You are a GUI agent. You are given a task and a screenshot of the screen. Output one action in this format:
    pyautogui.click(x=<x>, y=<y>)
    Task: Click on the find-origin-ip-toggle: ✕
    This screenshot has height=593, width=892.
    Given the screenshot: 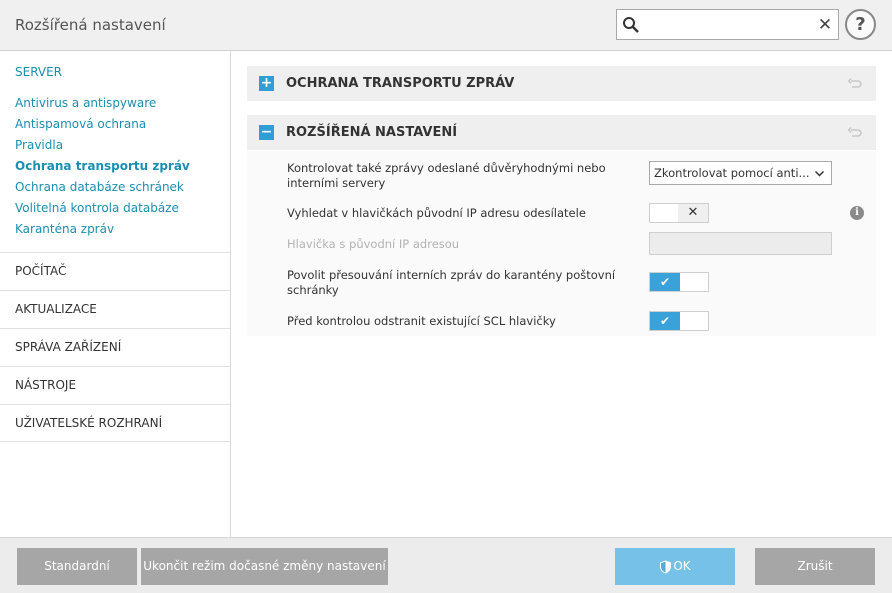 What is the action you would take?
    pyautogui.click(x=679, y=213)
    